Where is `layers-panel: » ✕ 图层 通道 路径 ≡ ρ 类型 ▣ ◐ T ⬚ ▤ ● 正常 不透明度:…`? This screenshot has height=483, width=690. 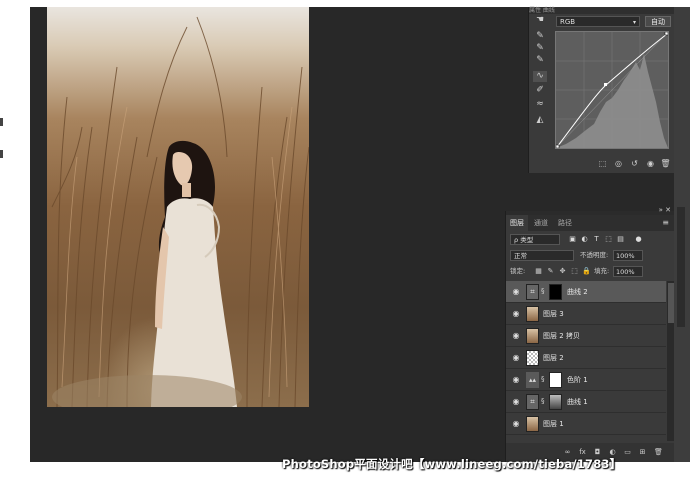 layers-panel: » ✕ 图层 通道 路径 ≡ ρ 类型 ▣ ◐ T ⬚ ▤ ● 正常 不透明度:… is located at coordinates (590, 334).